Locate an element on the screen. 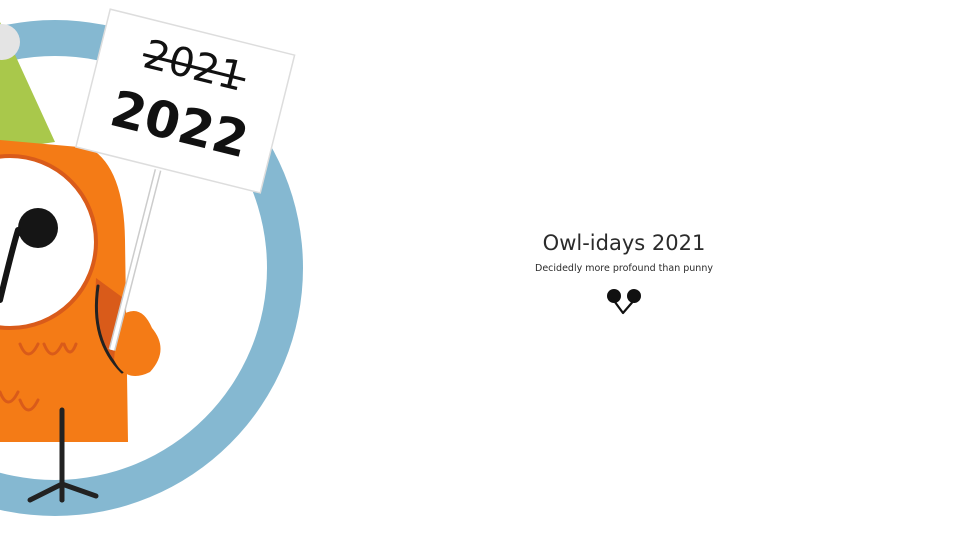 The width and height of the screenshot is (960, 540). owl-eyes-icon is located at coordinates (624, 302).